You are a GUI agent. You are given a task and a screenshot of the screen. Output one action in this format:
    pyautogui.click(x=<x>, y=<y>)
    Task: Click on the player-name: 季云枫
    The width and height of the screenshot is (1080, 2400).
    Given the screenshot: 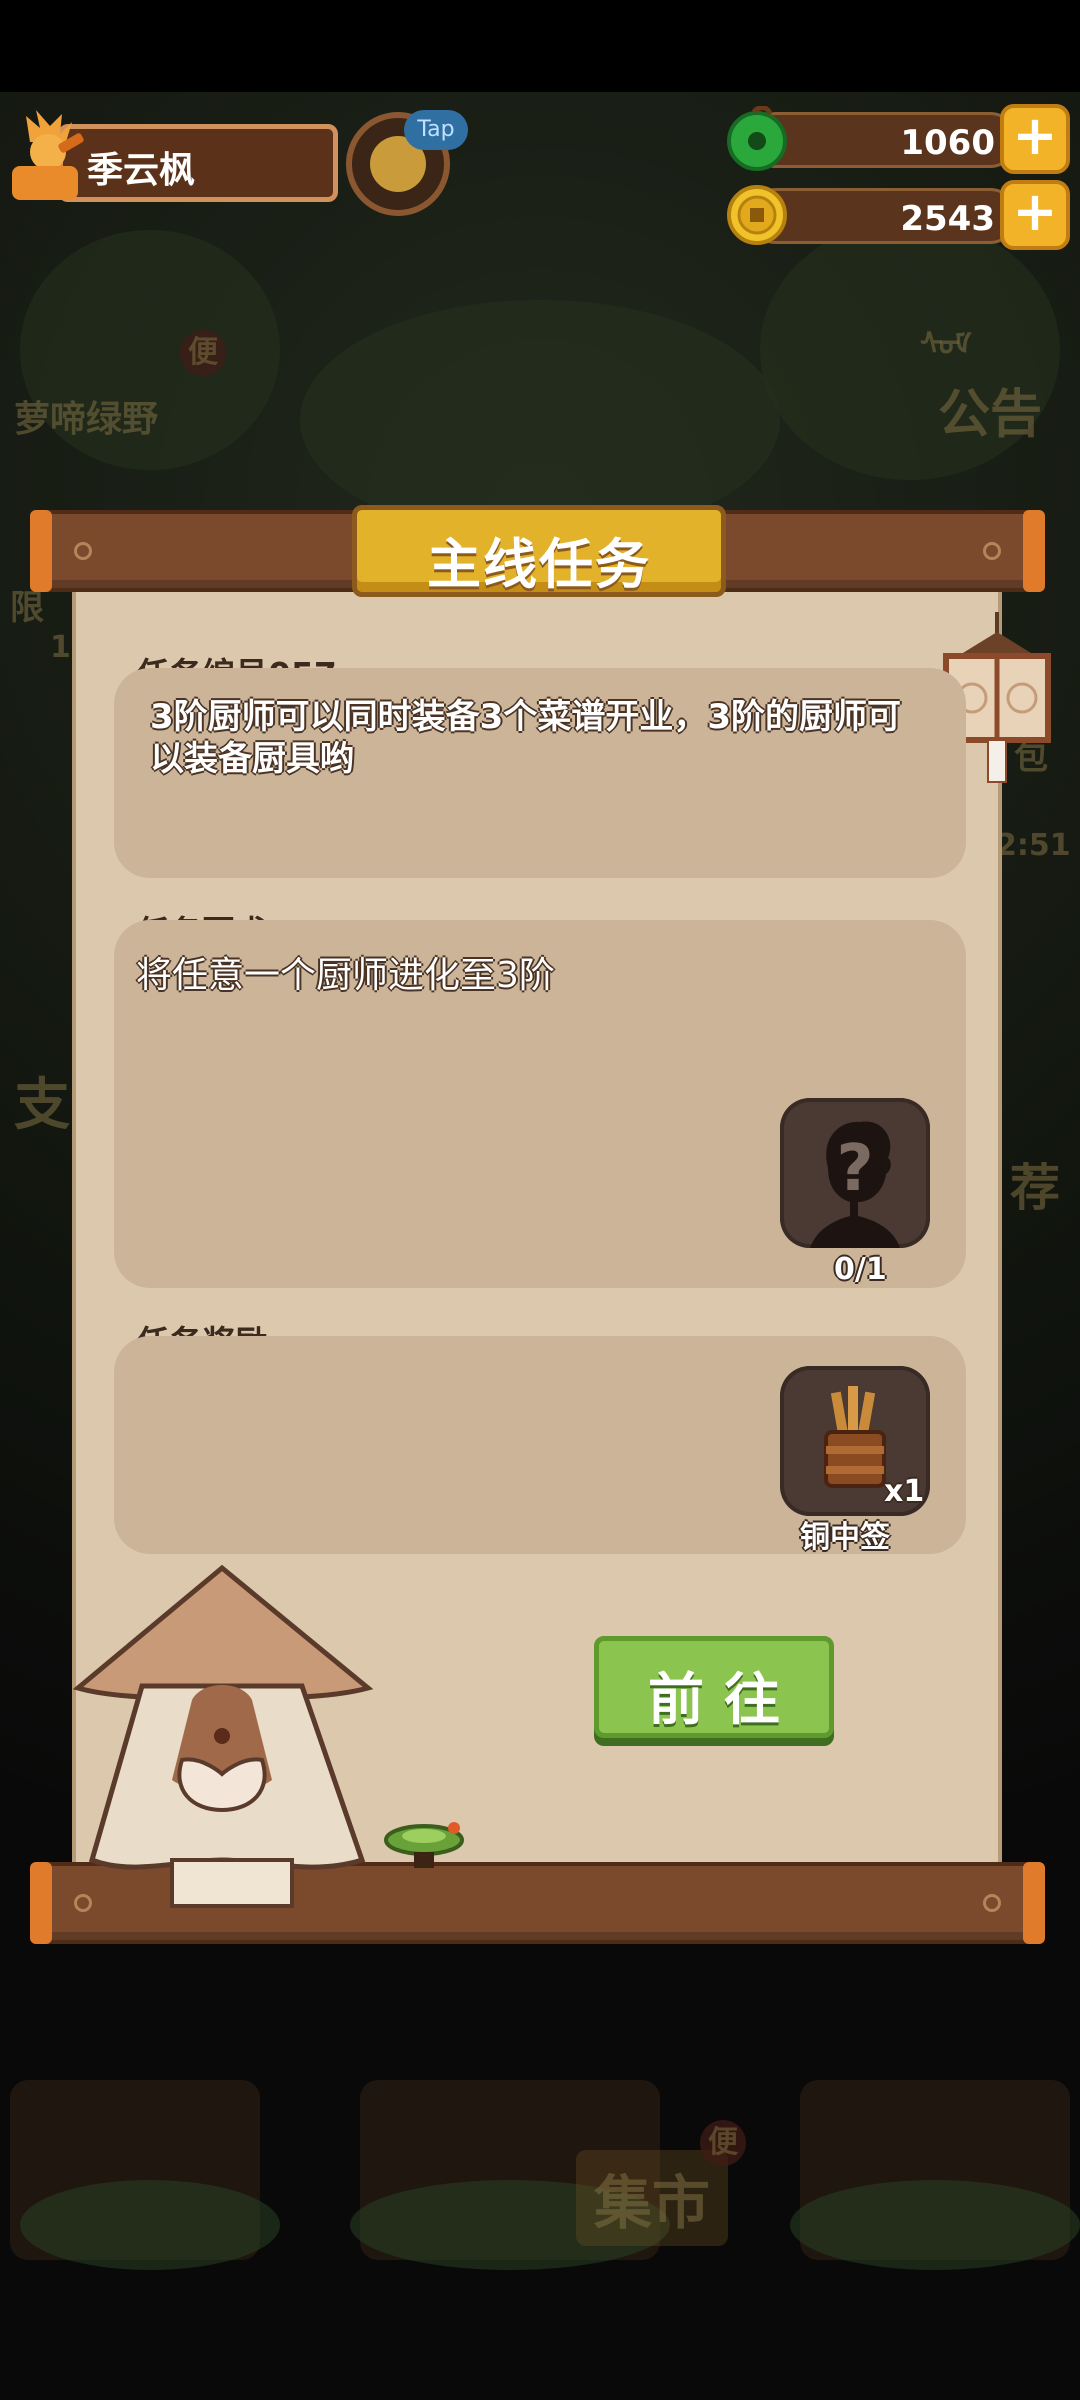 What is the action you would take?
    pyautogui.click(x=141, y=170)
    